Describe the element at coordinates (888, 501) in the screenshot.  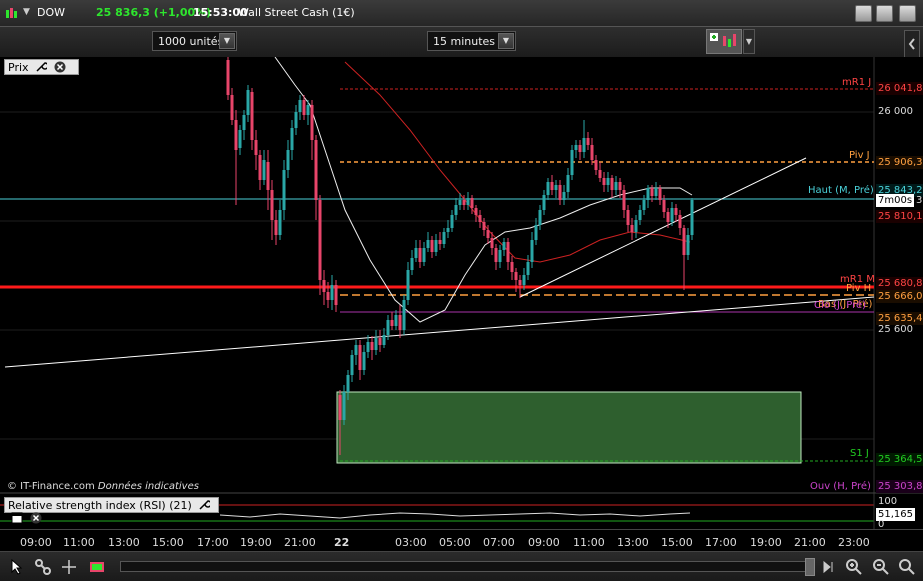
I see `rsi-axis-top: 100` at that location.